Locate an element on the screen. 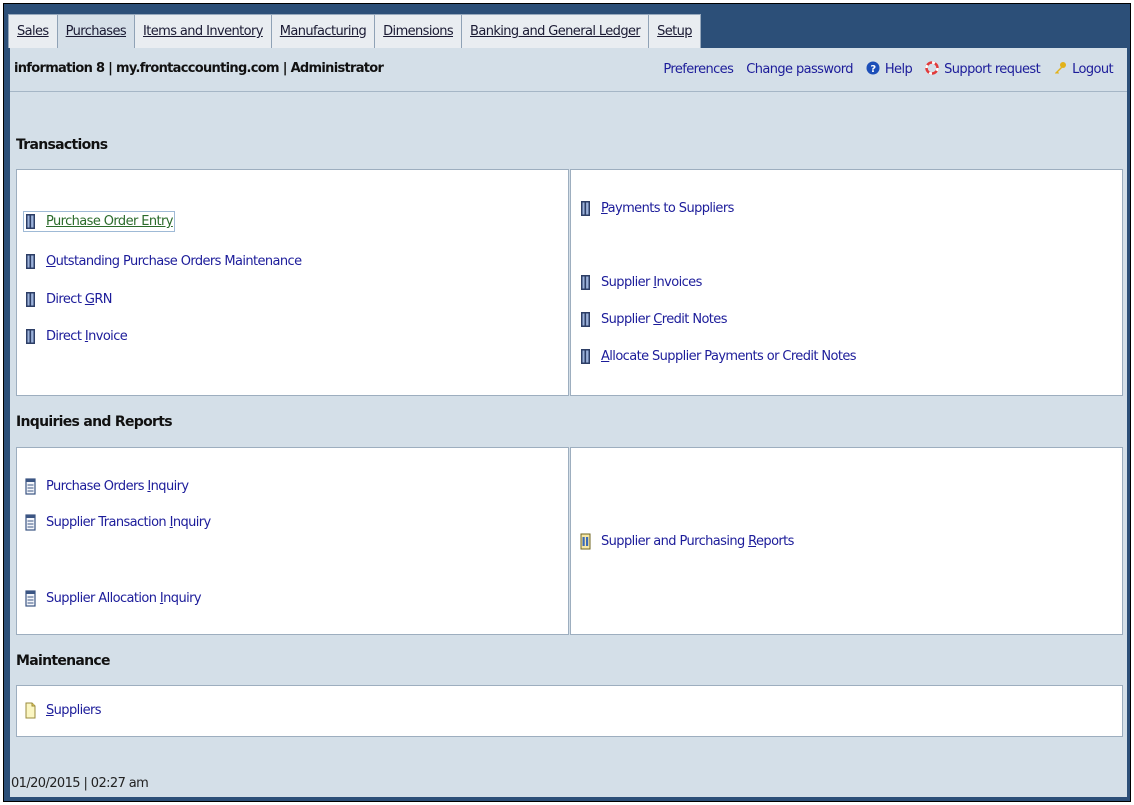 This screenshot has width=1134, height=805. preferences-link: Preferences is located at coordinates (698, 69).